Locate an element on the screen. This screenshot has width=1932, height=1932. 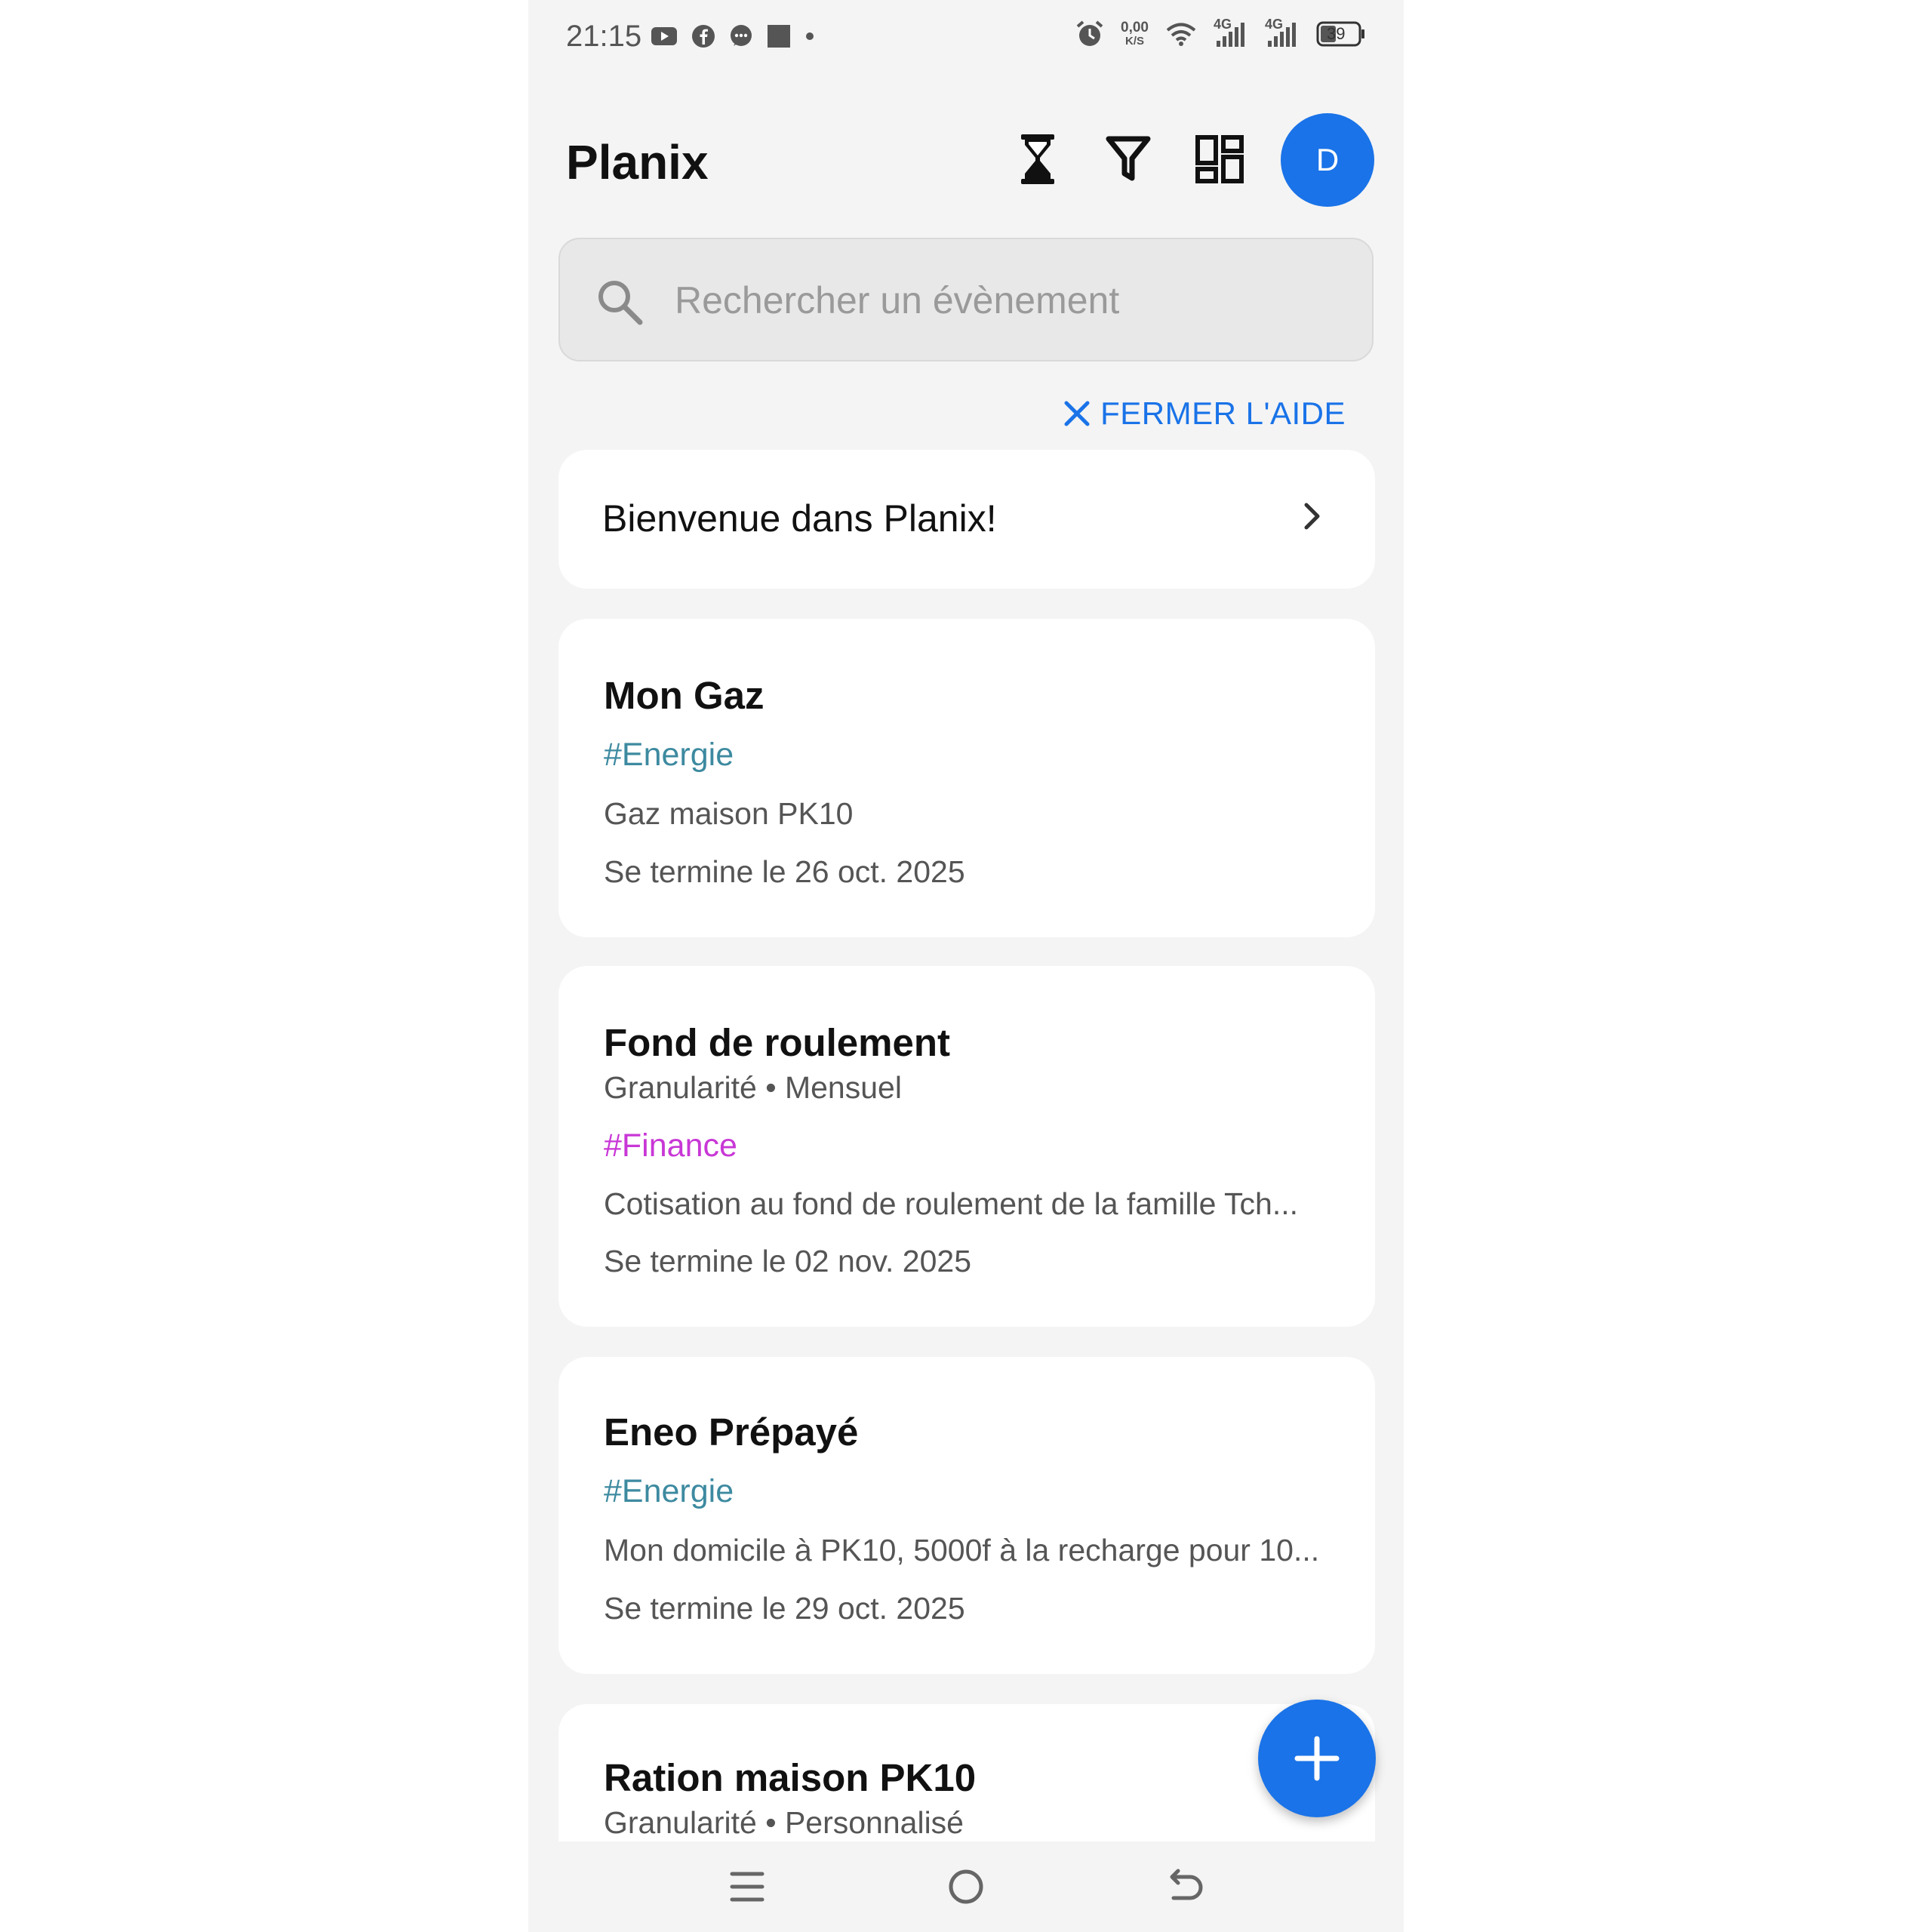
close-help-button: FERMER L'AIDE is located at coordinates (1205, 413).